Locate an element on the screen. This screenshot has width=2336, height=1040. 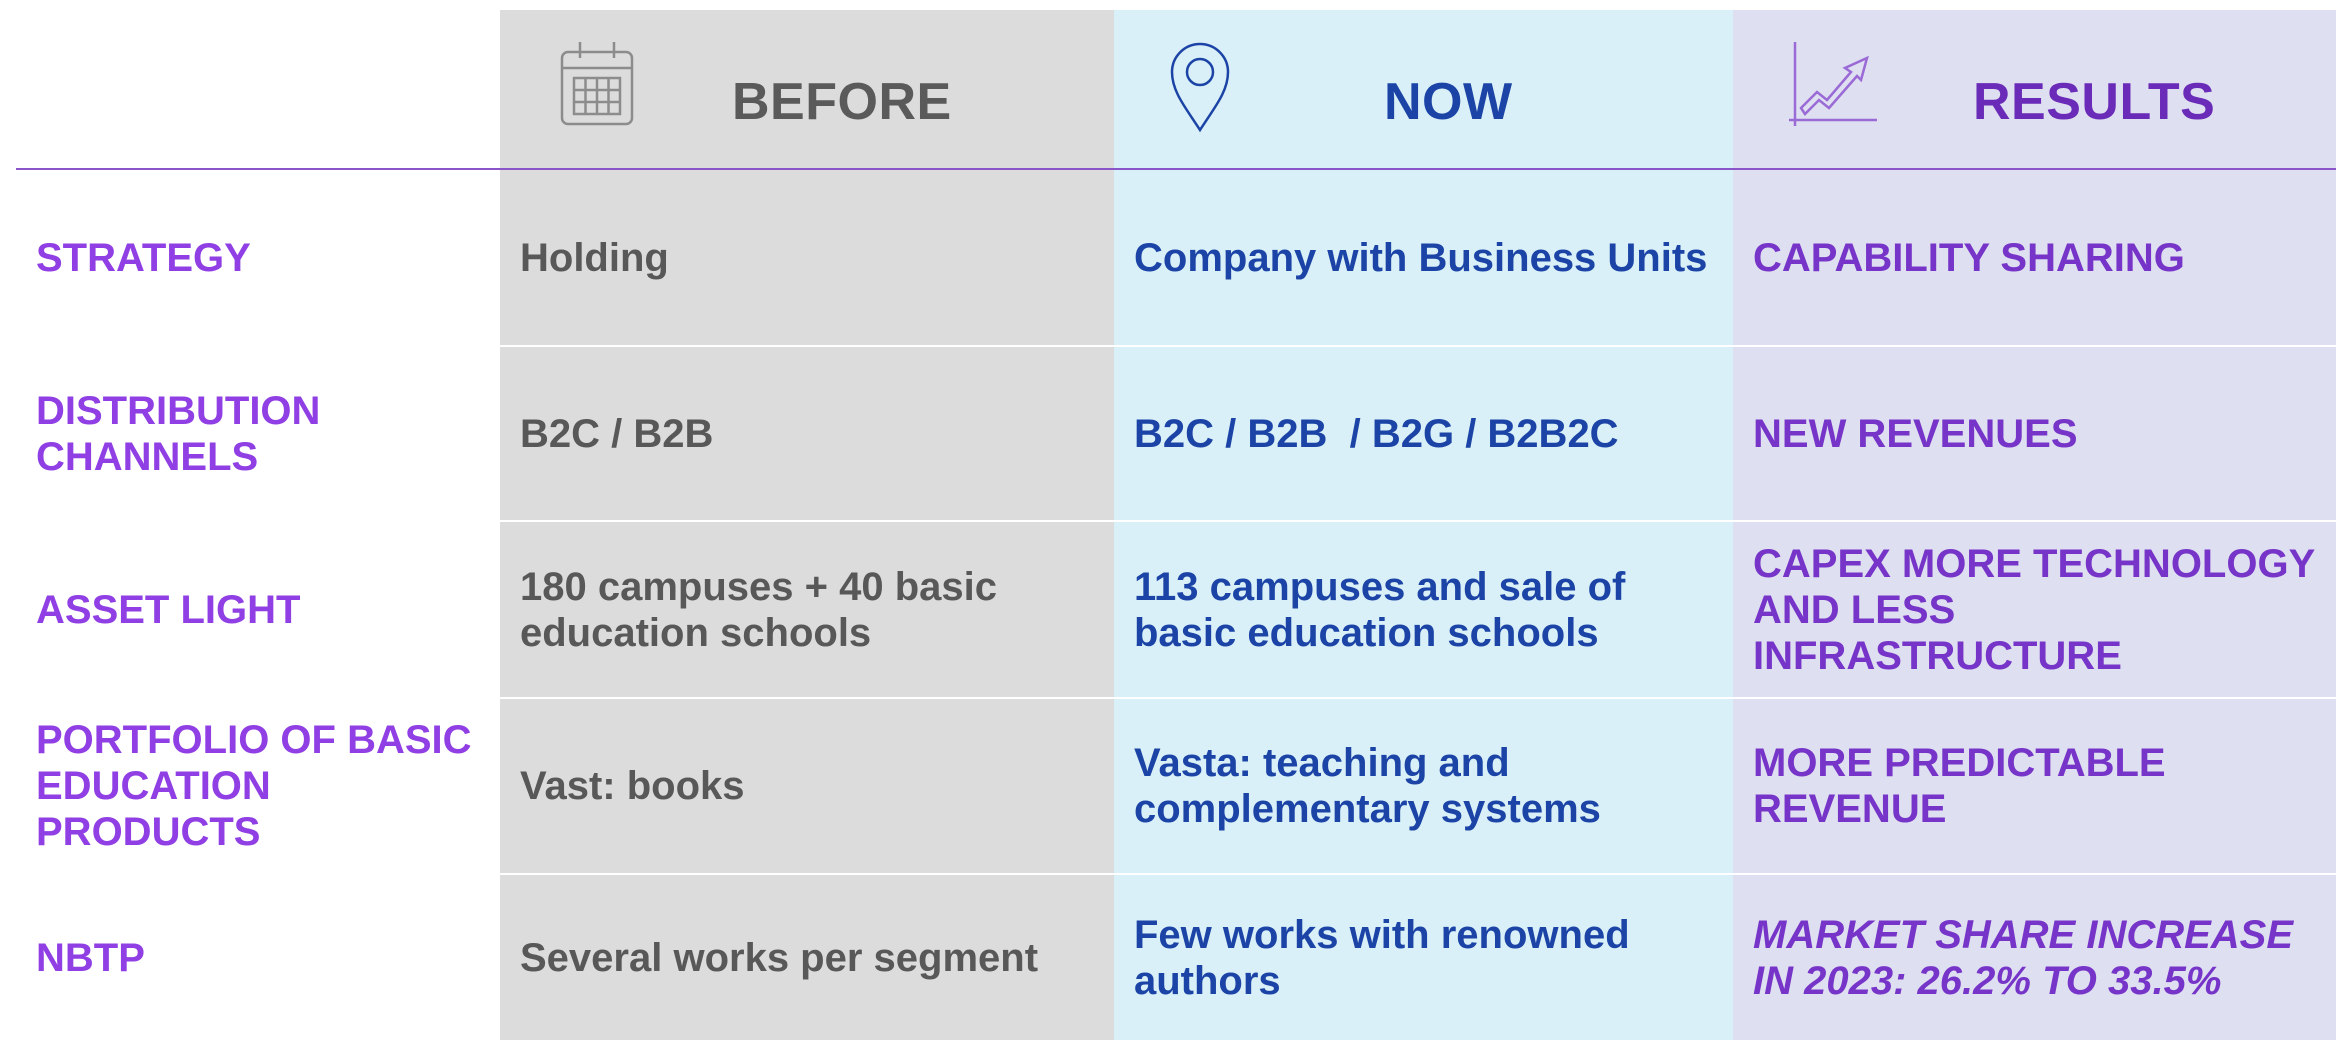
now-cell-nbtp: Few works with renowned authors is located at coordinates (1382, 957).